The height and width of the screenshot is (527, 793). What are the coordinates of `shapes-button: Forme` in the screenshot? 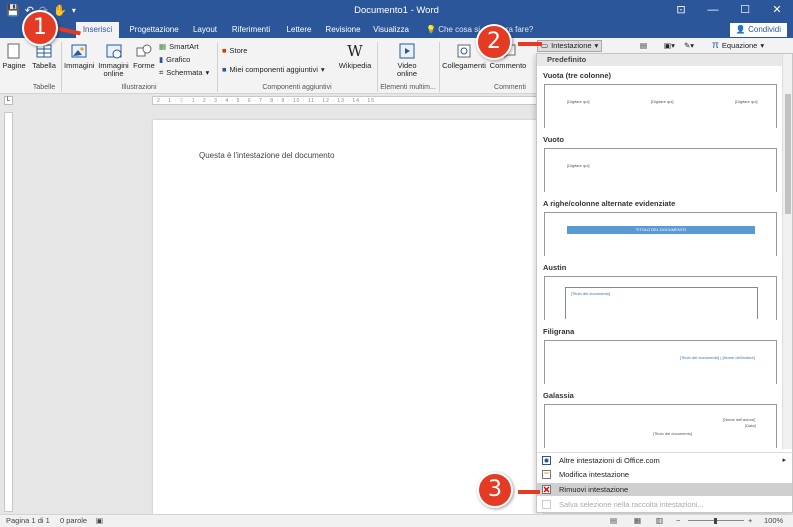 It's located at (144, 56).